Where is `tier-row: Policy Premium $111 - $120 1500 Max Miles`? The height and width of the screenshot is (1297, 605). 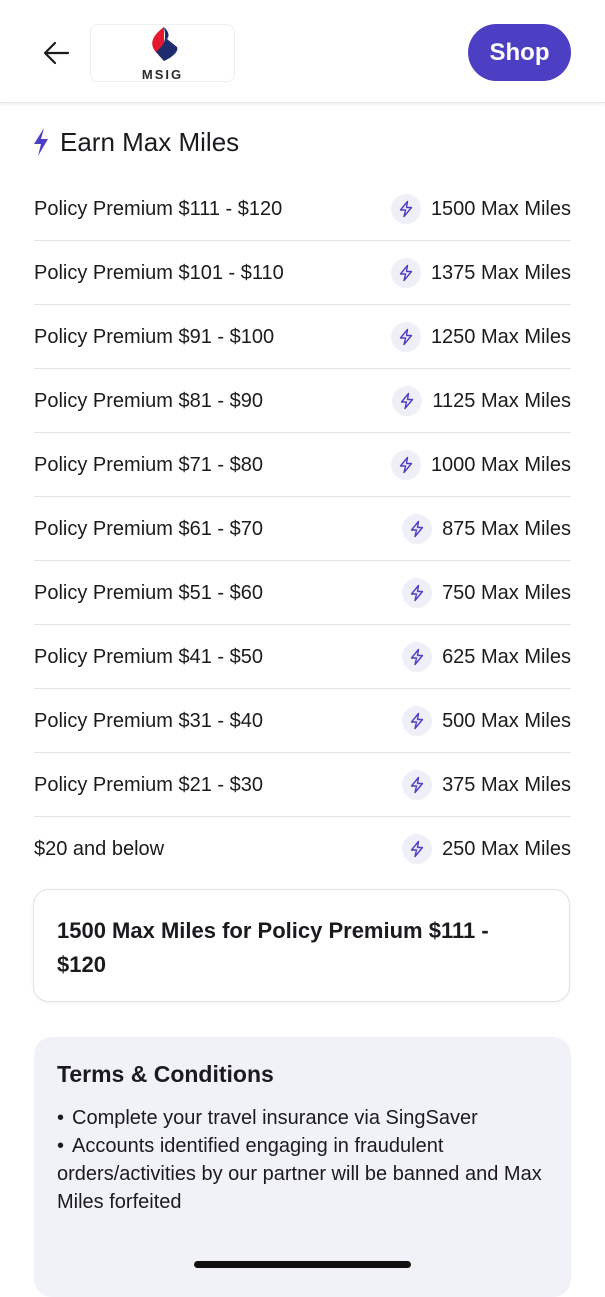
tier-row: Policy Premium $111 - $120 1500 Max Miles is located at coordinates (302, 209).